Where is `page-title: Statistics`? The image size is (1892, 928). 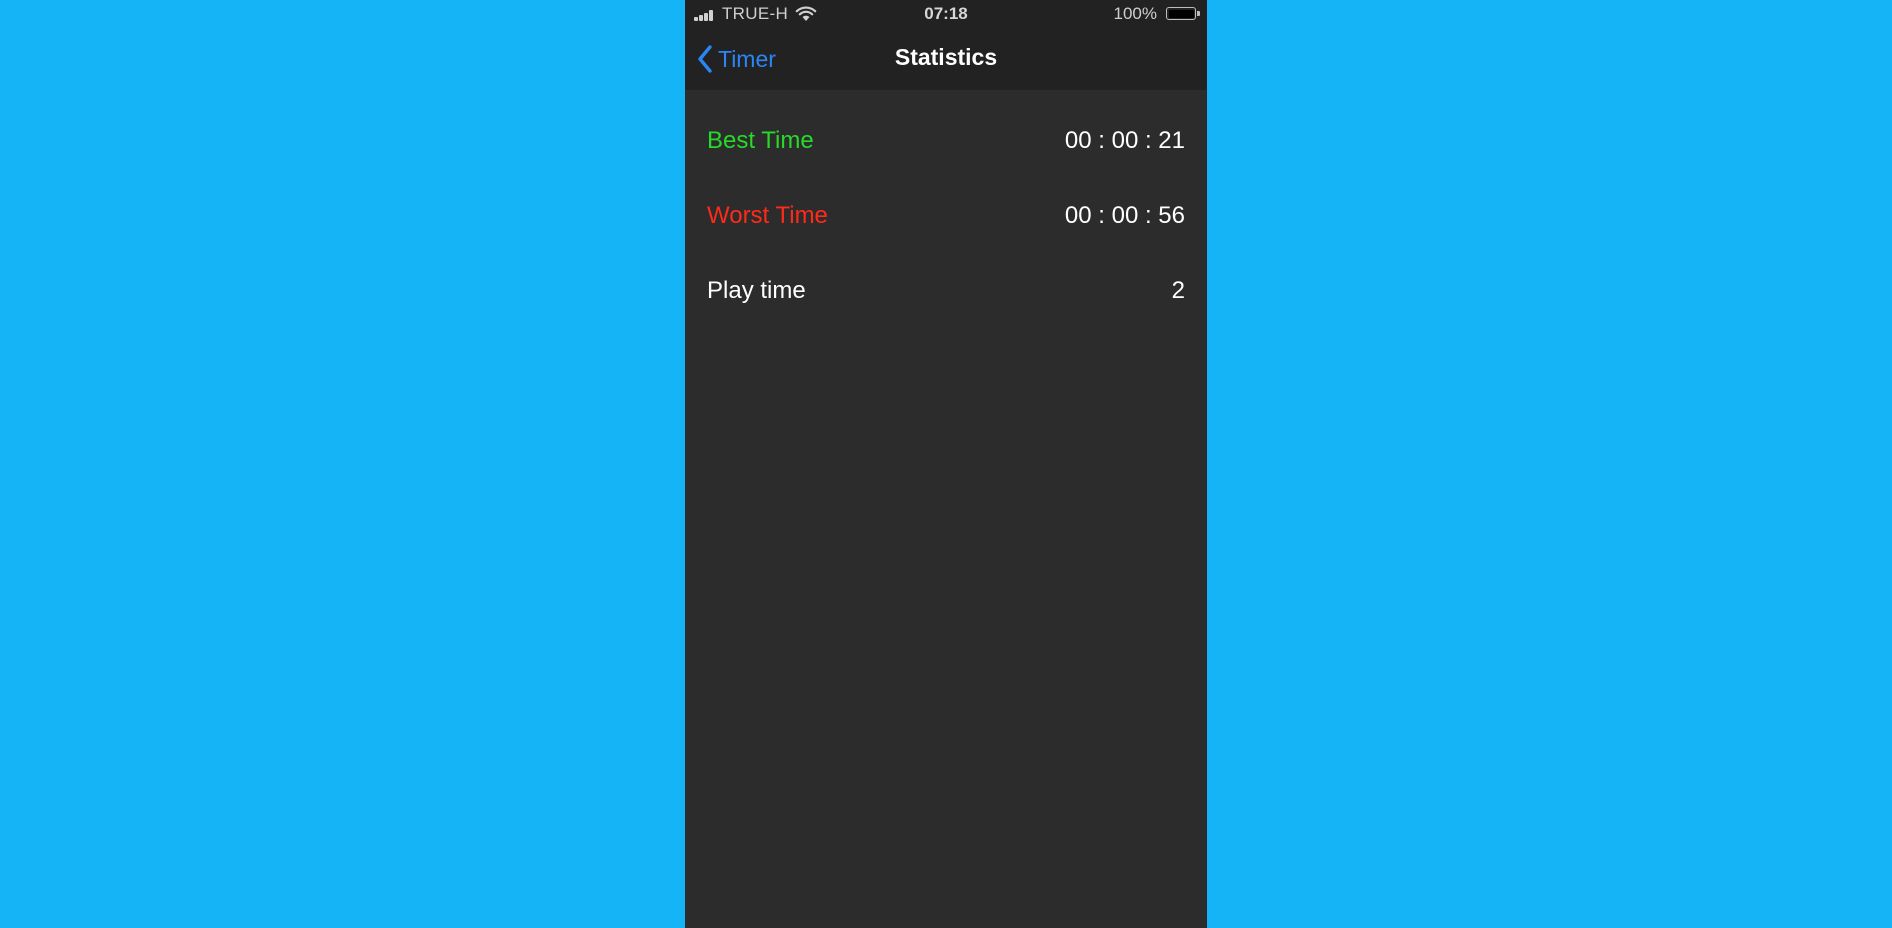
page-title: Statistics is located at coordinates (946, 57).